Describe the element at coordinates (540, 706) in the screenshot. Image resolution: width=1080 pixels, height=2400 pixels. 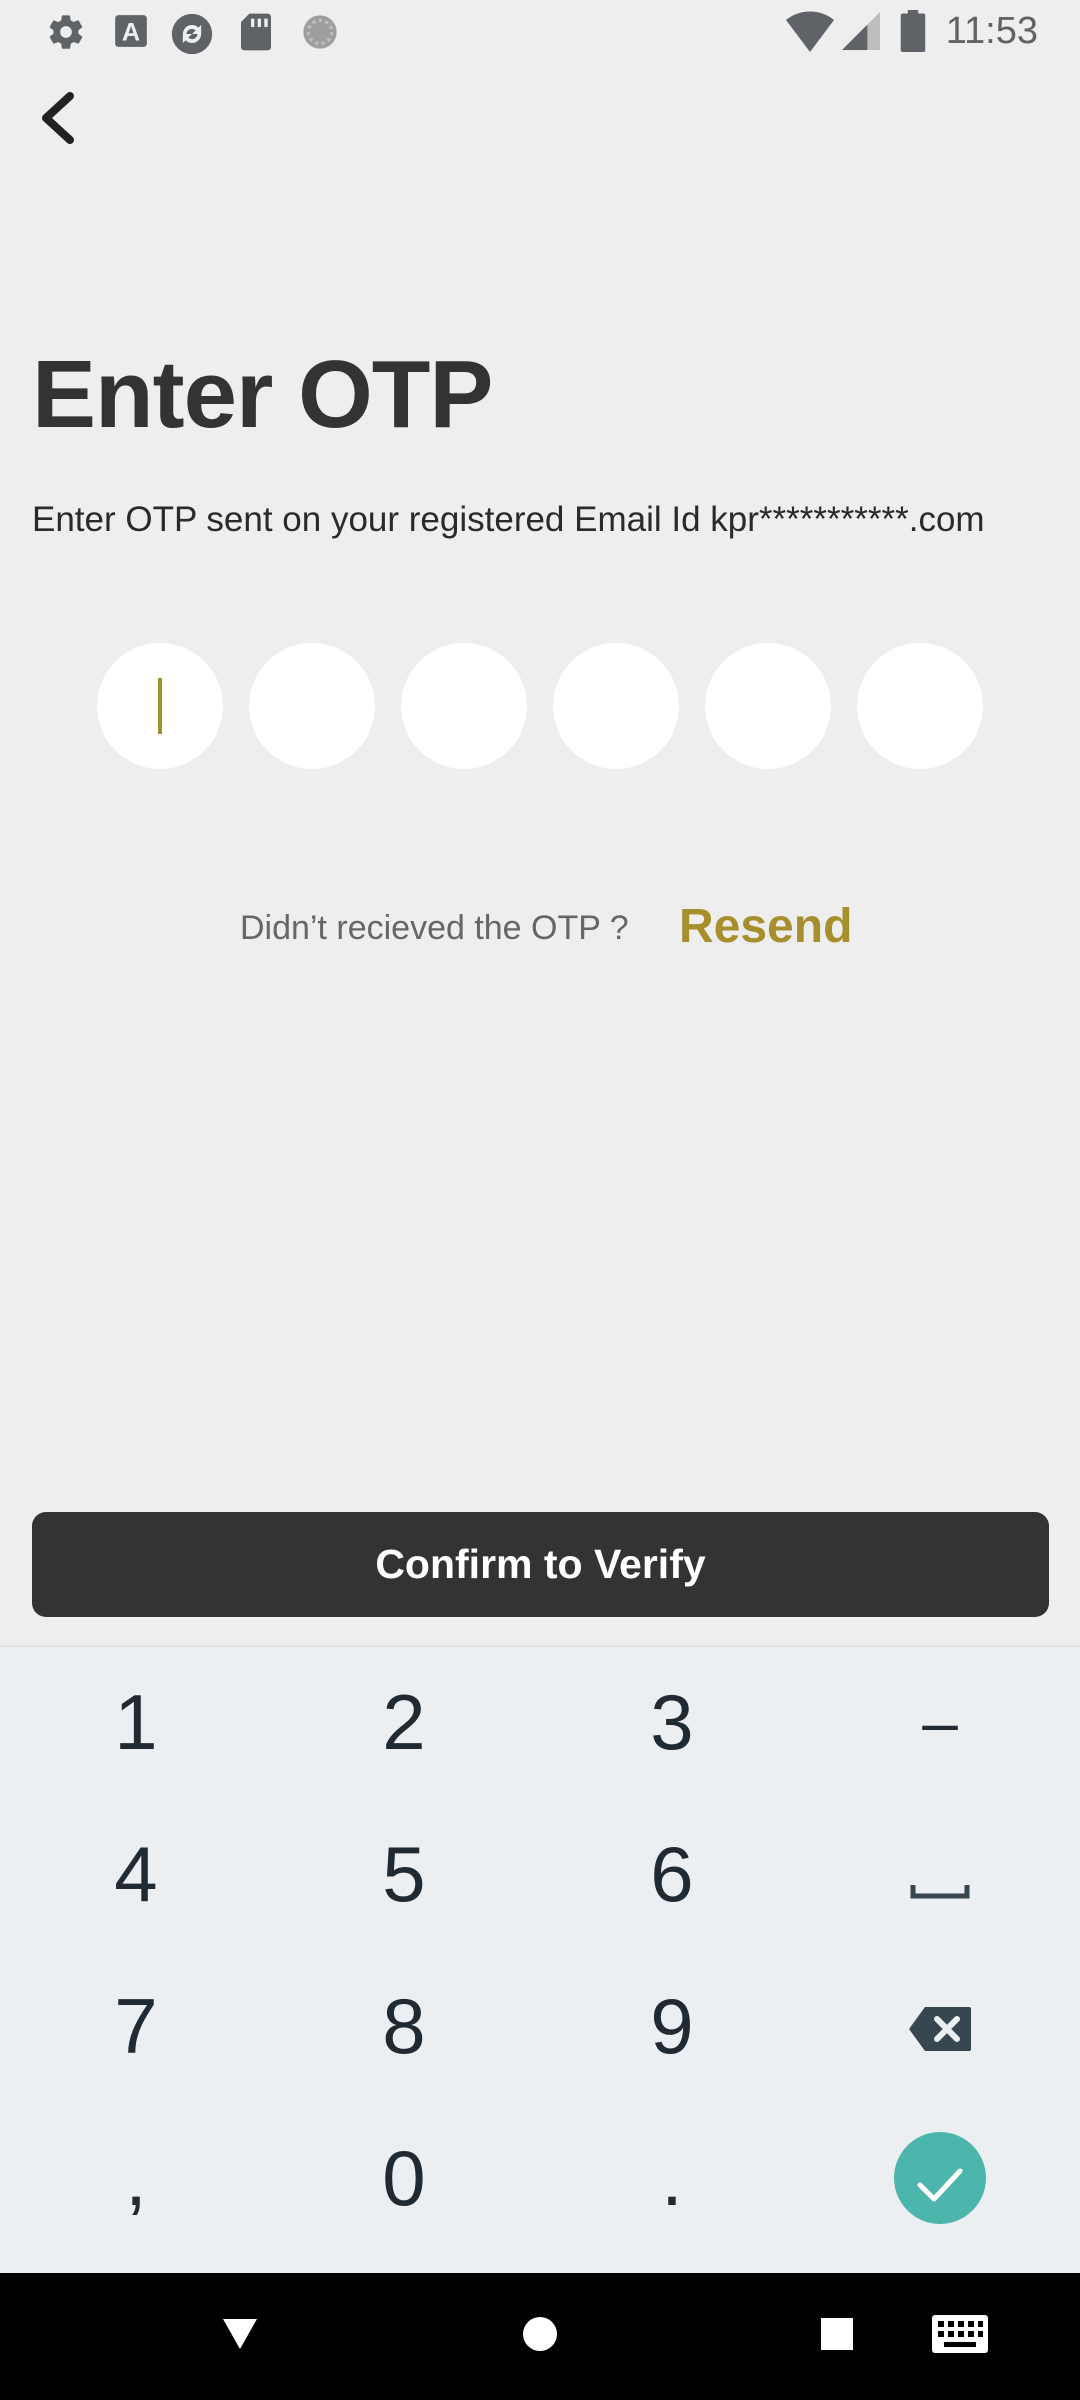
I see `otp-input-group` at that location.